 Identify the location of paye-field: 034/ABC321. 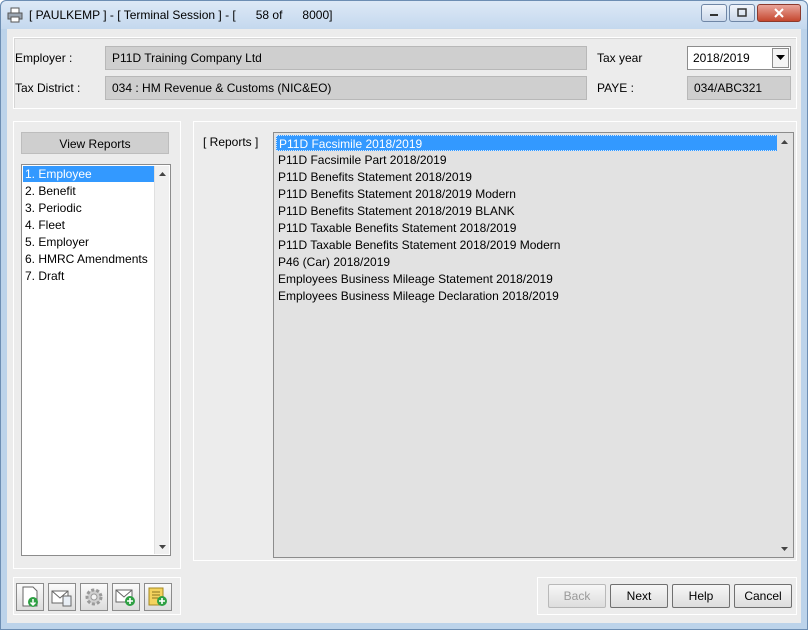
(739, 88).